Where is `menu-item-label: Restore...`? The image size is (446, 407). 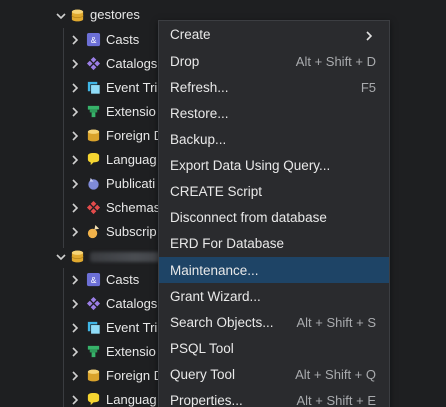 menu-item-label: Restore... is located at coordinates (199, 113).